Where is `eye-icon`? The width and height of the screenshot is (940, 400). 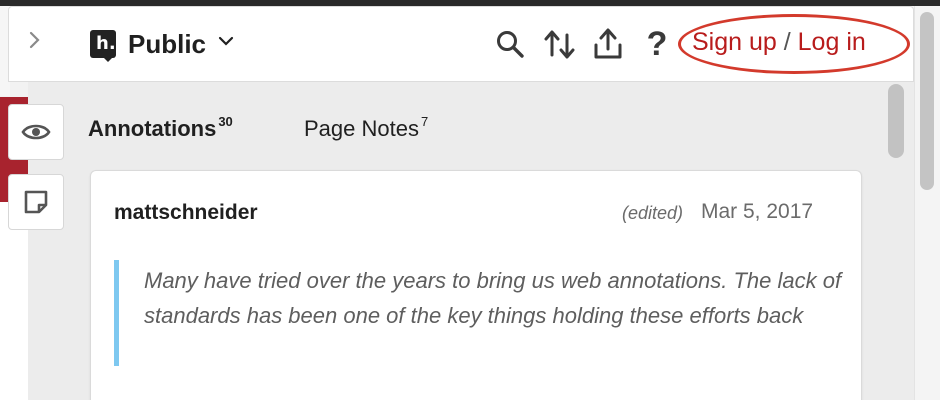
eye-icon is located at coordinates (36, 132).